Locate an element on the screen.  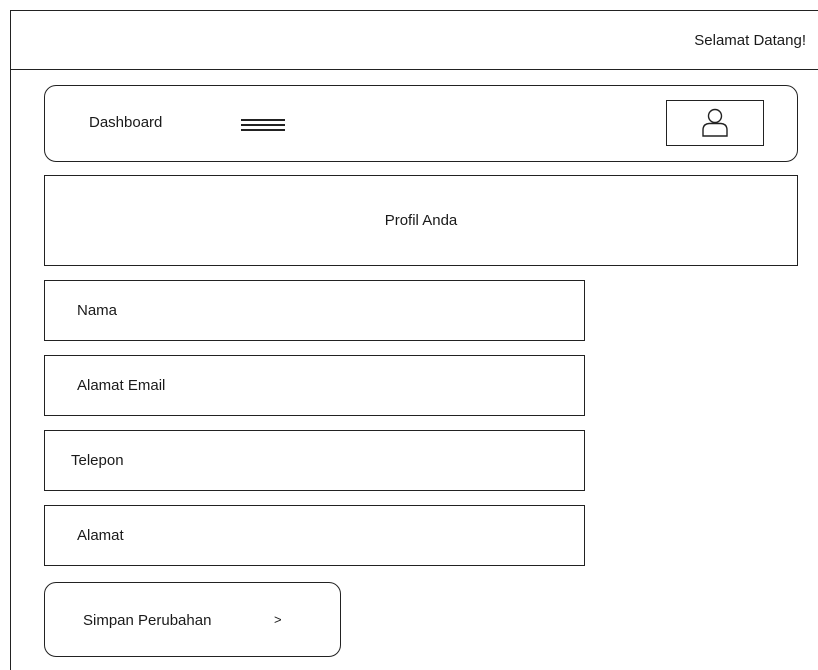
name-field-label: Nama is located at coordinates (97, 310).